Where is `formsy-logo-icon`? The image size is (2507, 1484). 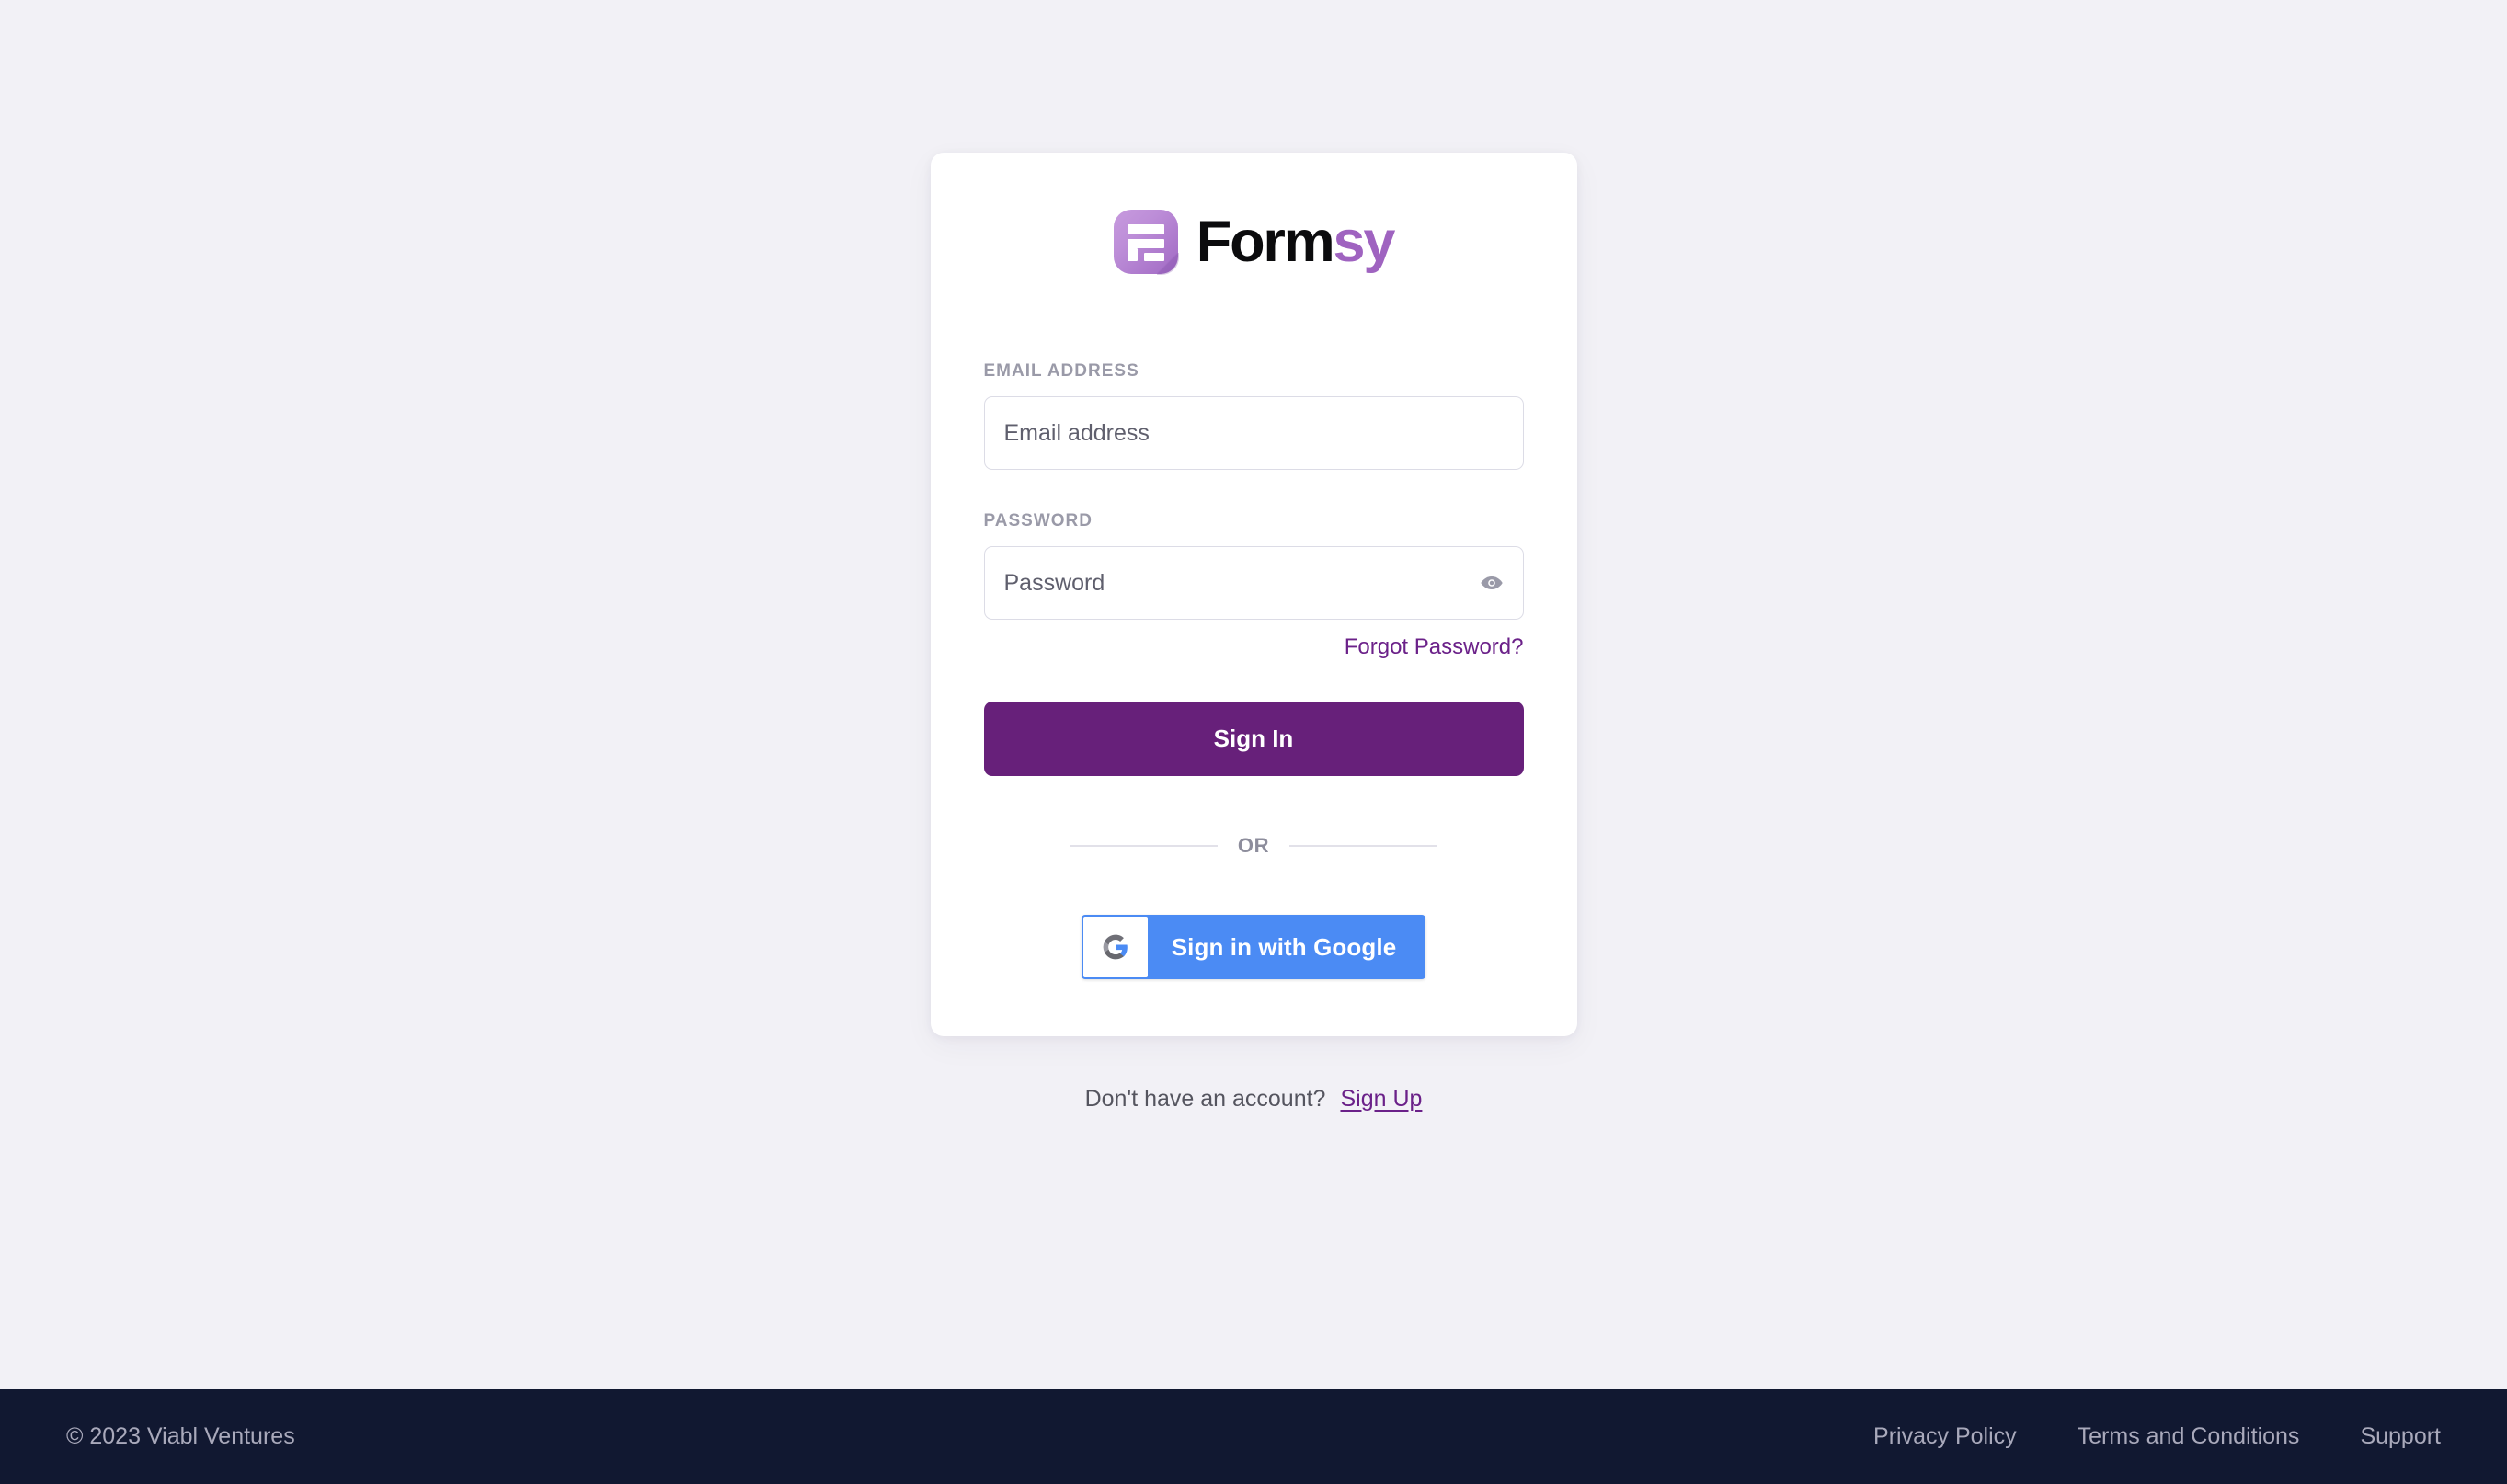 formsy-logo-icon is located at coordinates (1146, 242).